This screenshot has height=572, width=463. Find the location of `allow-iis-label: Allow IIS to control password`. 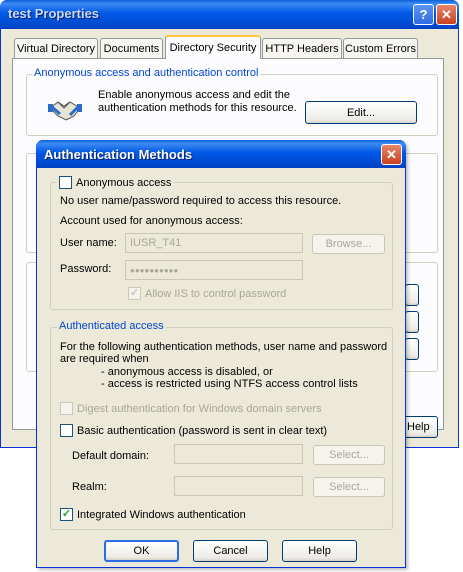

allow-iis-label: Allow IIS to control password is located at coordinates (216, 293).